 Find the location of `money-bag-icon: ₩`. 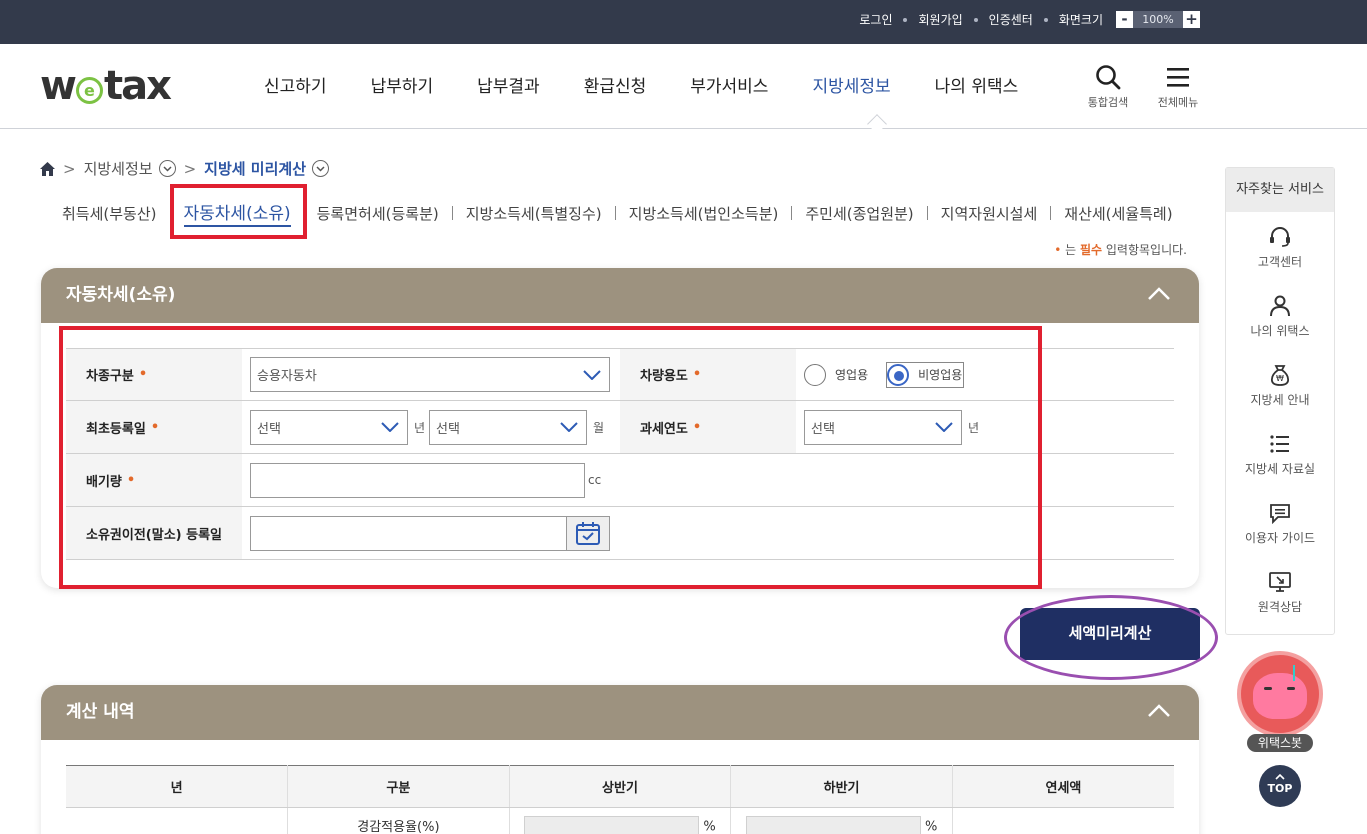

money-bag-icon: ₩ is located at coordinates (1280, 375).